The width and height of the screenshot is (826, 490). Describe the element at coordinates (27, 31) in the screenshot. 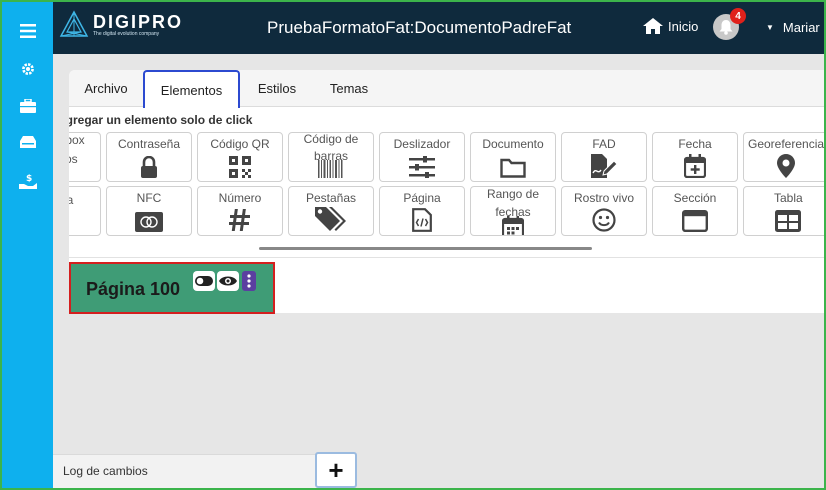

I see `menu-icon` at that location.